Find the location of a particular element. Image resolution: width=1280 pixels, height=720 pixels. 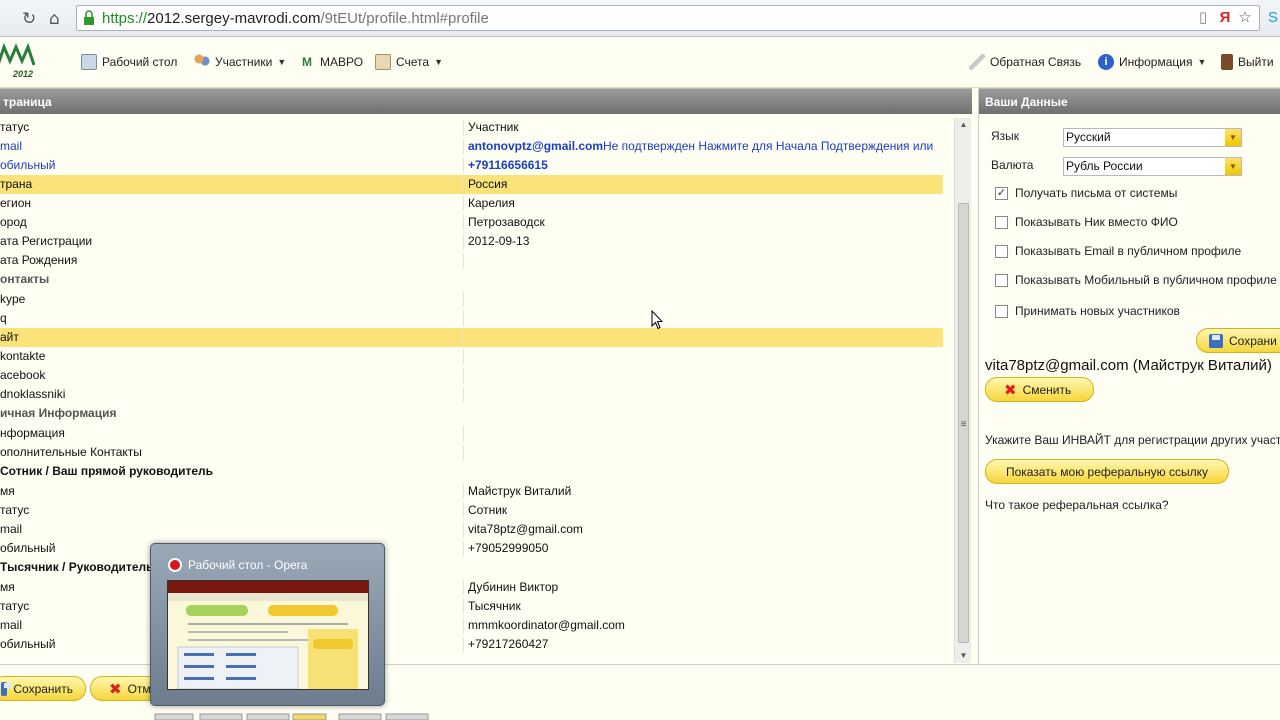

table-row: mail vita78ptz@gmail.com is located at coordinates (471, 529).